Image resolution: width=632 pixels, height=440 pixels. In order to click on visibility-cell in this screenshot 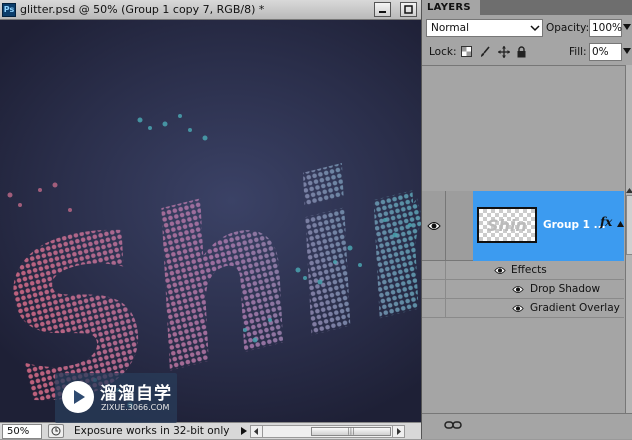, I will do `click(434, 226)`.